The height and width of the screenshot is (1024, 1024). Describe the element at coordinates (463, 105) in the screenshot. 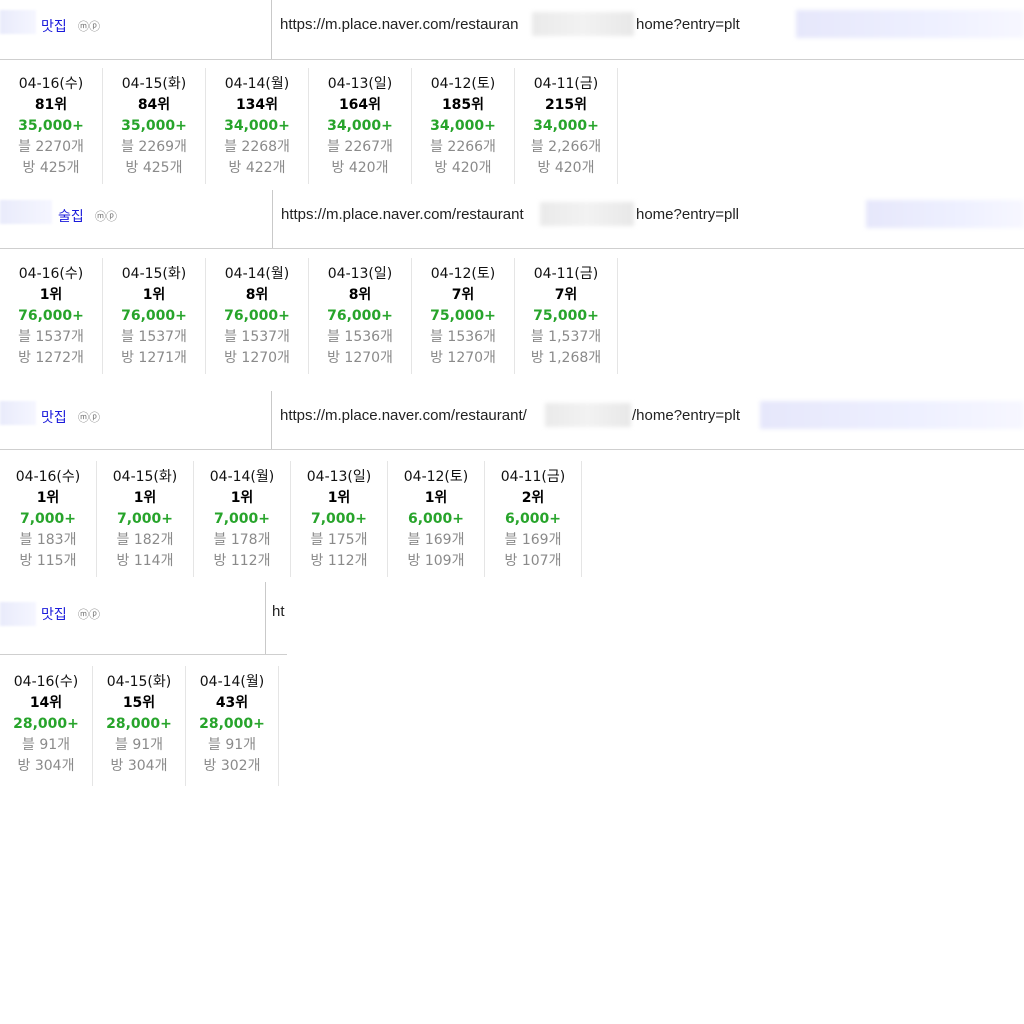

I see `rank-value: 185위` at that location.